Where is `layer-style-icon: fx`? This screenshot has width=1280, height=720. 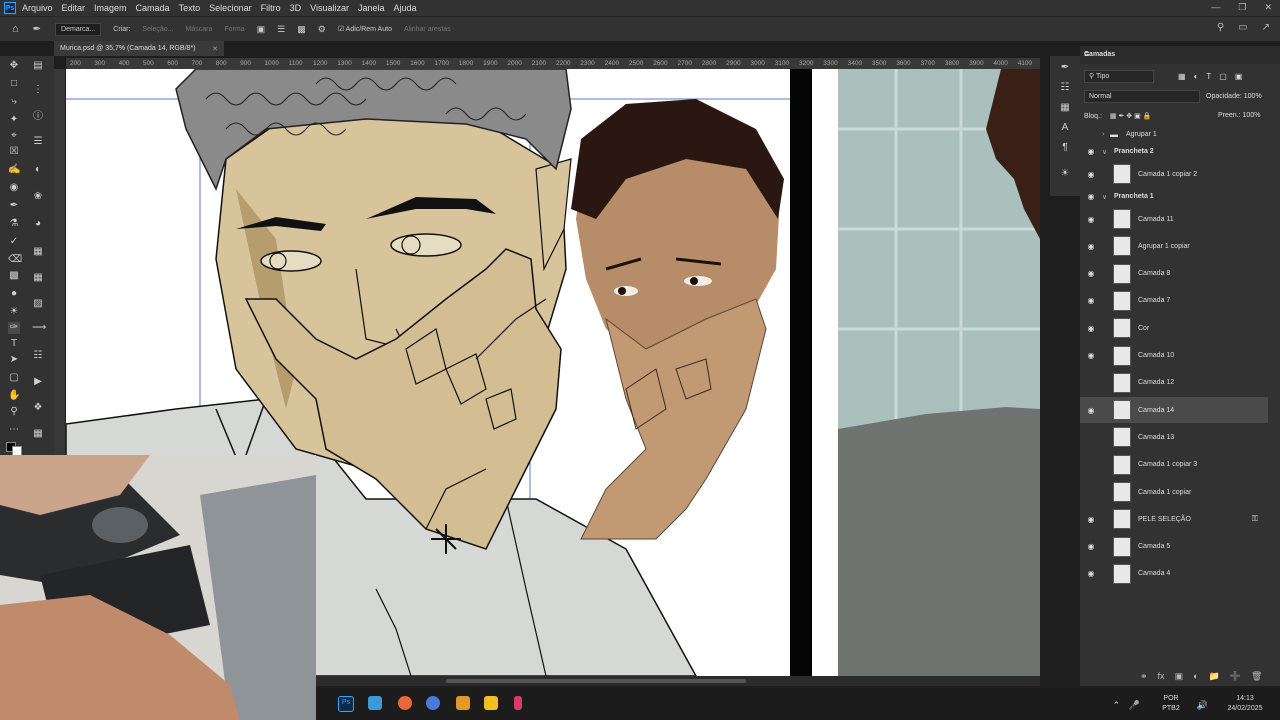
layer-style-icon: fx is located at coordinates (1161, 676).